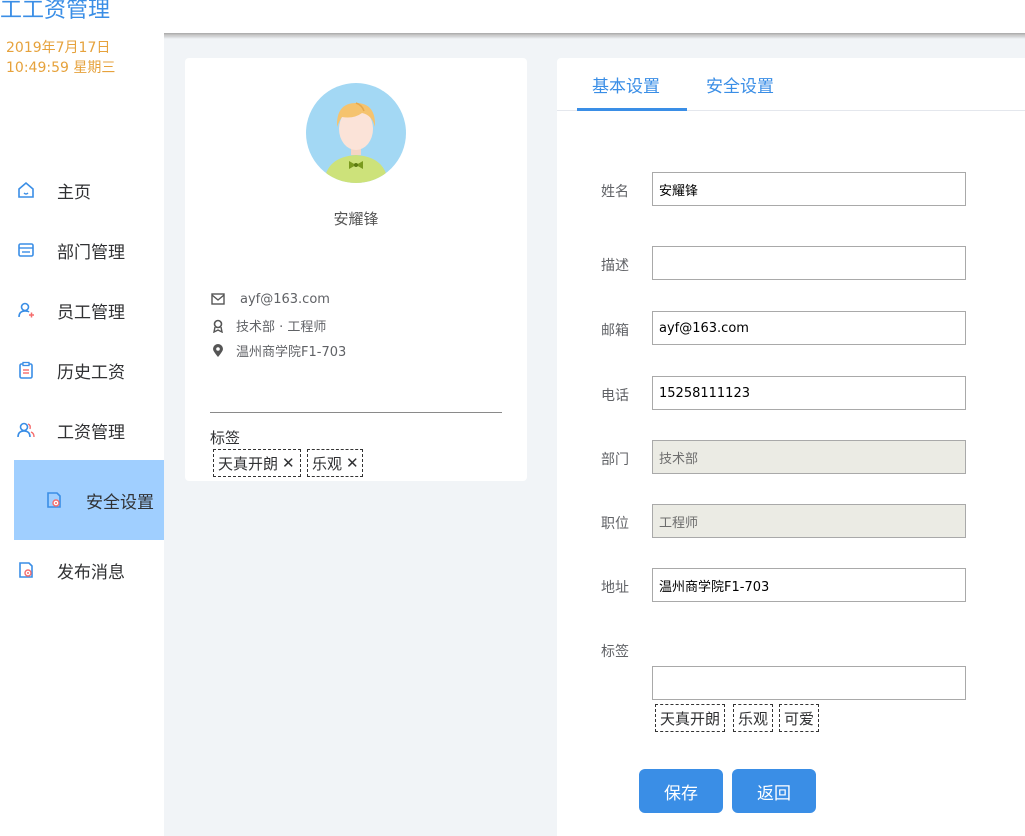 Image resolution: width=1025 pixels, height=836 pixels. I want to click on clock-date: 2019年7月17日, so click(58, 48).